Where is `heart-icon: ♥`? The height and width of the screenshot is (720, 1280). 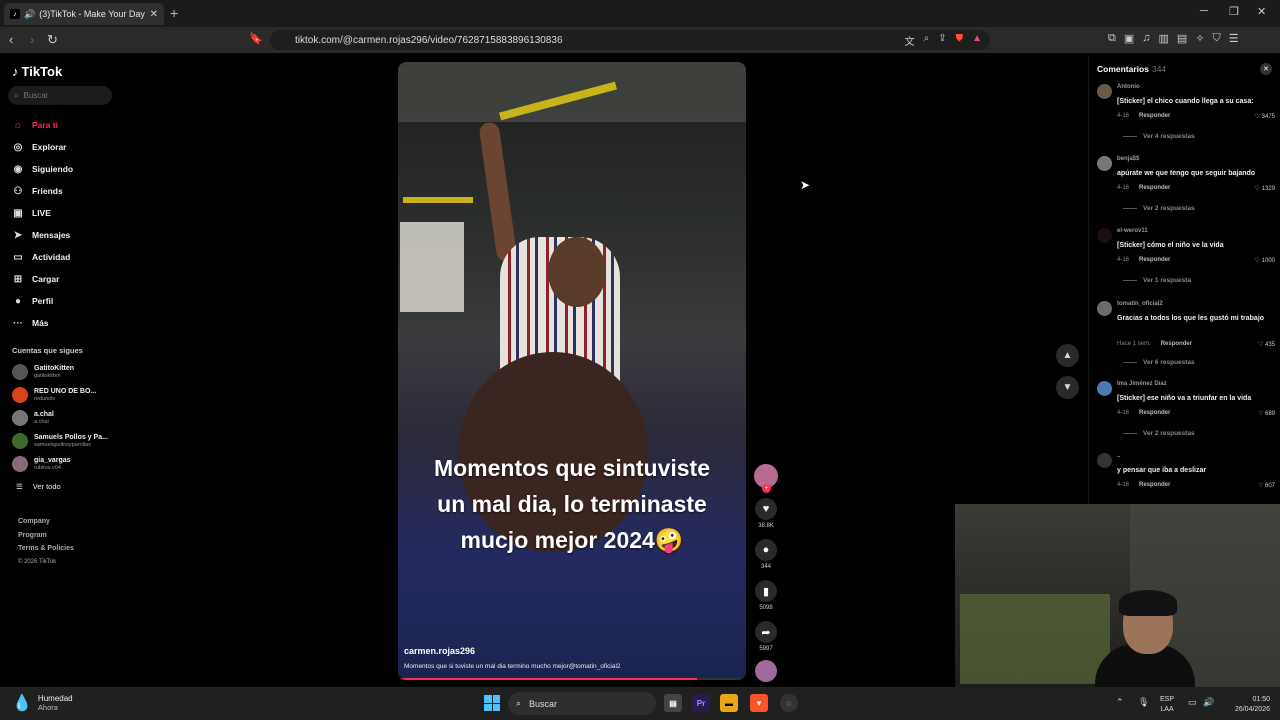
heart-icon: ♥ is located at coordinates (766, 509).